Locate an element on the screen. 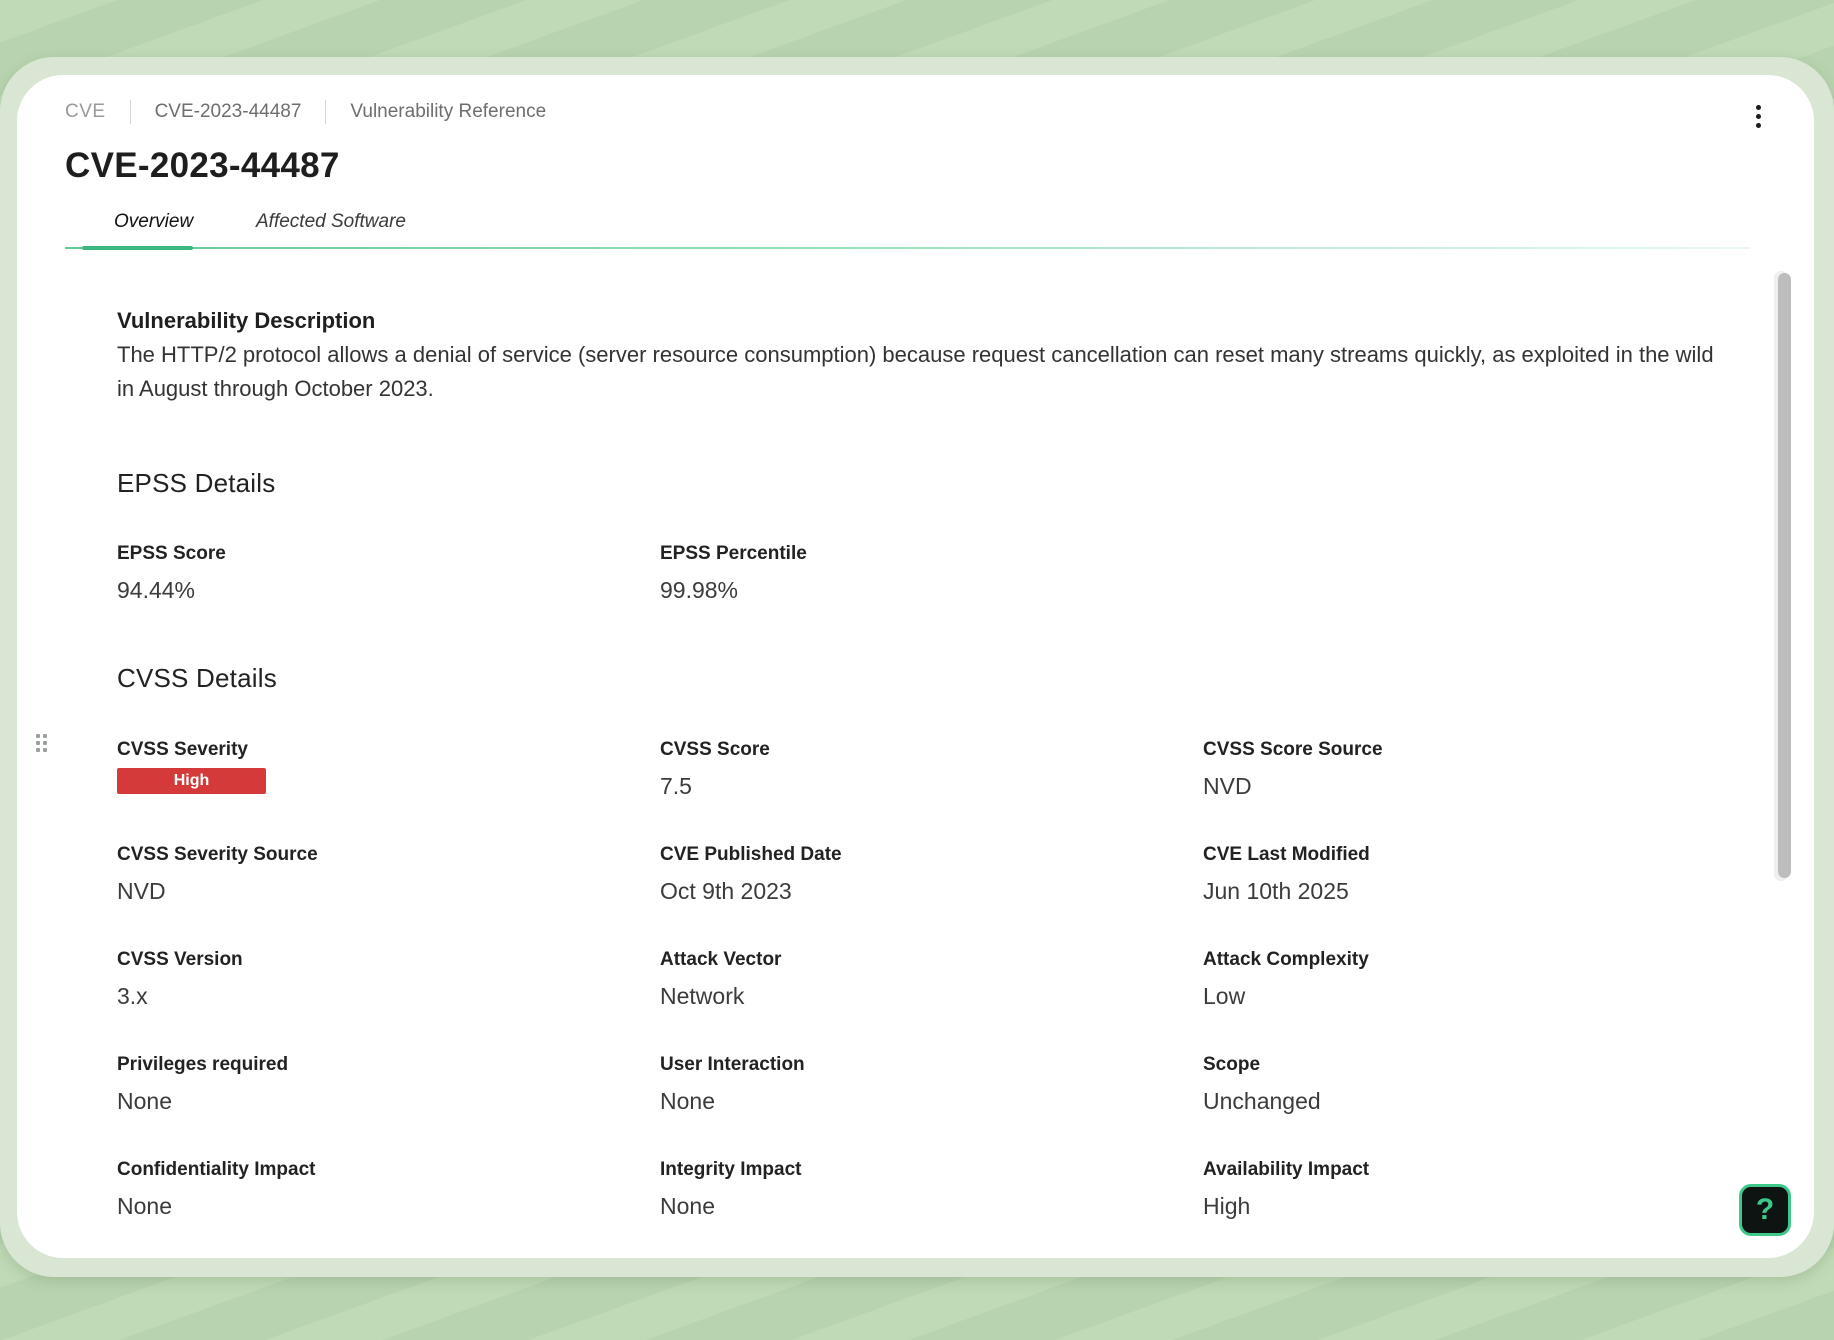 This screenshot has height=1340, width=1834. user-interaction-field: User Interaction None is located at coordinates (732, 1084).